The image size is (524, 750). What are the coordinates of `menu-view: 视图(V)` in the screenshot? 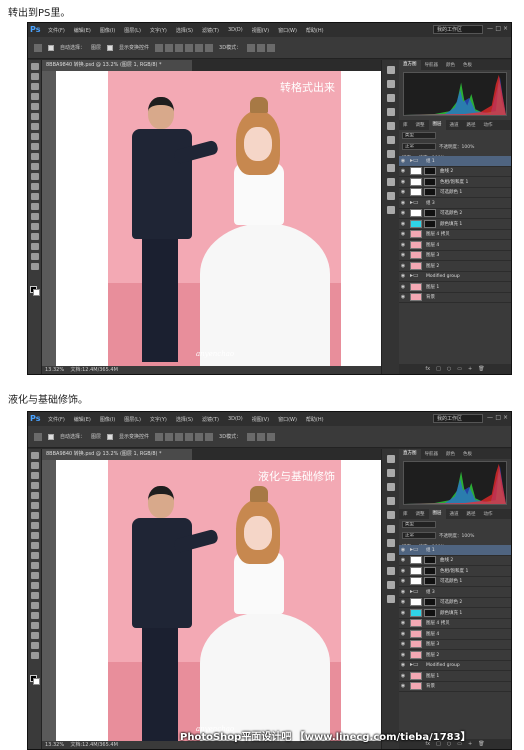 It's located at (260, 30).